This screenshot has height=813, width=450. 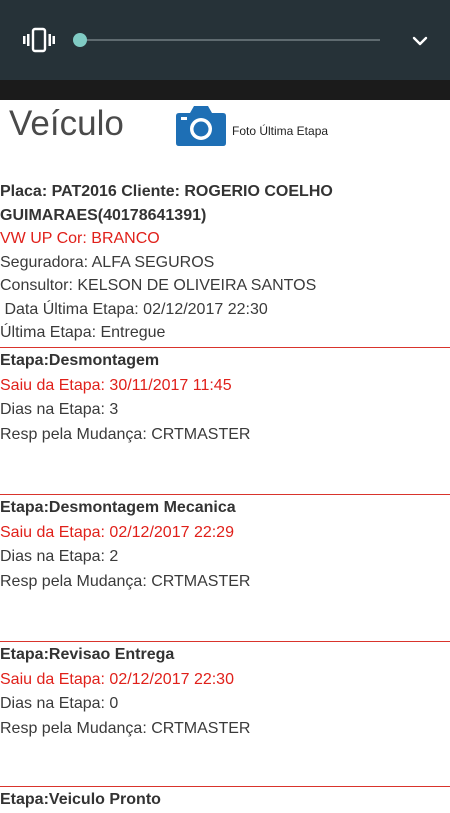 I want to click on stage-title: Etapa:Desmontagem, so click(x=80, y=360).